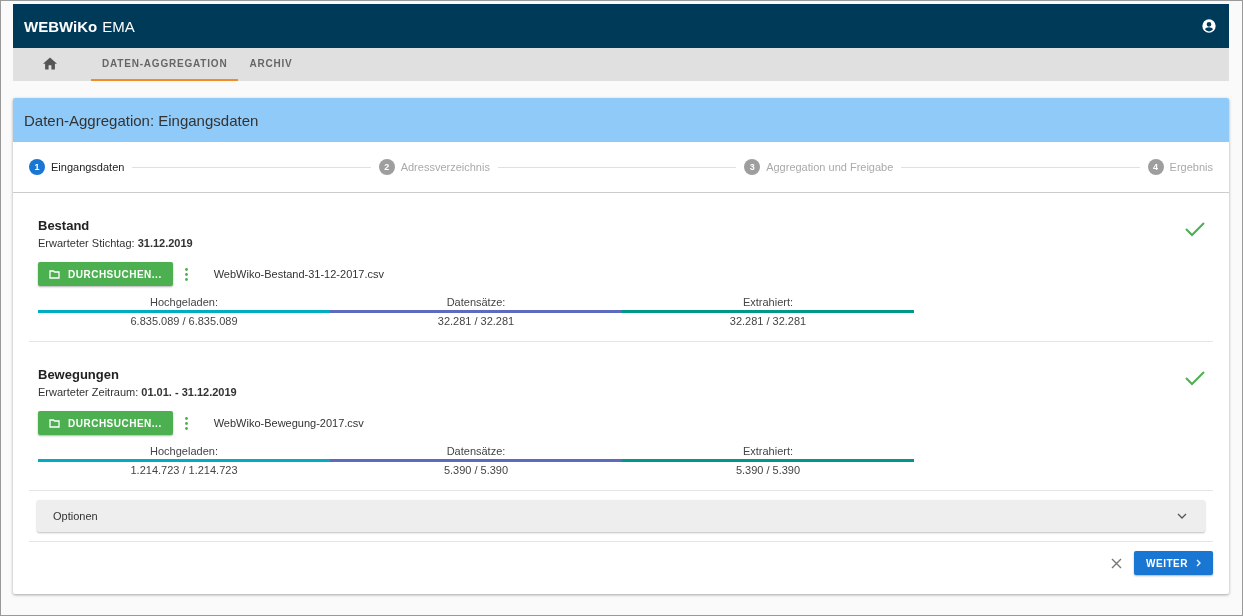 This screenshot has width=1243, height=616. I want to click on file-name: WebWiko-Bewegung-2017.csv, so click(288, 423).